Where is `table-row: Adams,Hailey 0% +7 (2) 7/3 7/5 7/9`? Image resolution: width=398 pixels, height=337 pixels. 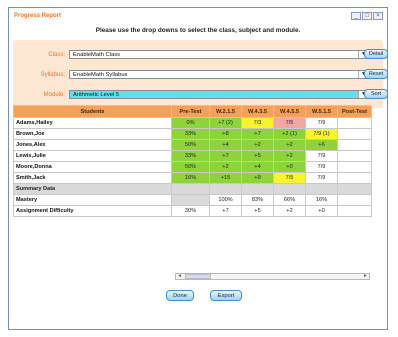 table-row: Adams,Hailey 0% +7 (2) 7/3 7/5 7/9 is located at coordinates (192, 123).